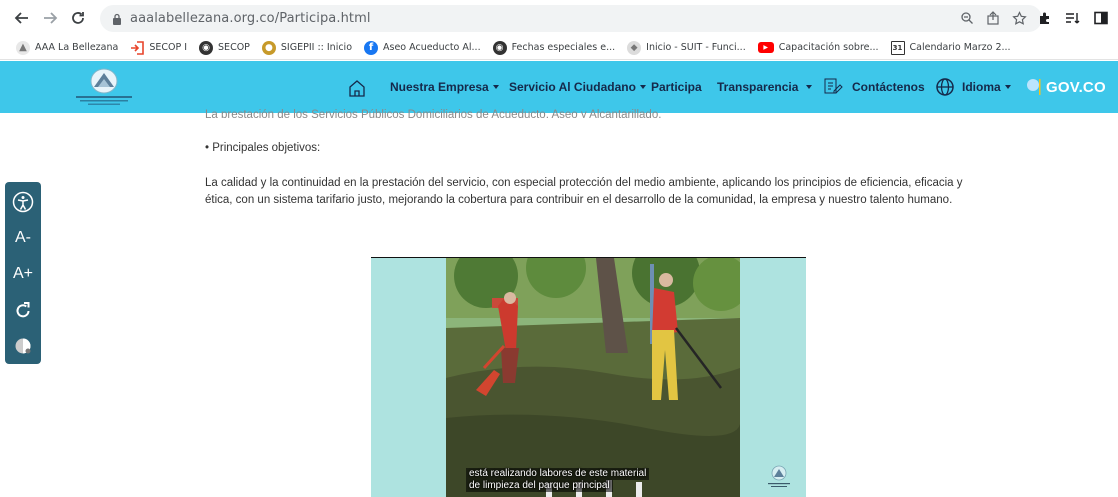  I want to click on bookmark-label: SECOP I, so click(168, 47).